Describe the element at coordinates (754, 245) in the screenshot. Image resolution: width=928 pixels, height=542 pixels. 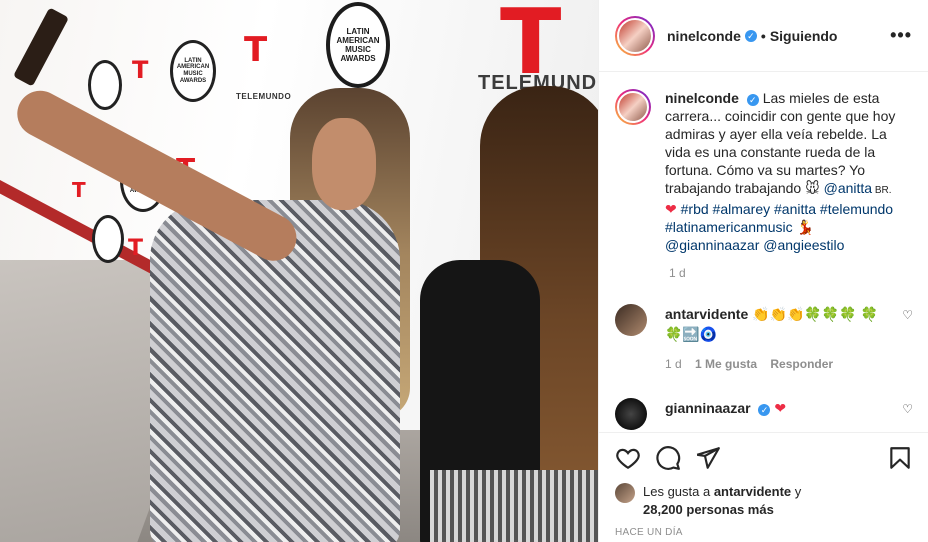
I see `mention-links: @gianninaazar @angieestilo` at that location.